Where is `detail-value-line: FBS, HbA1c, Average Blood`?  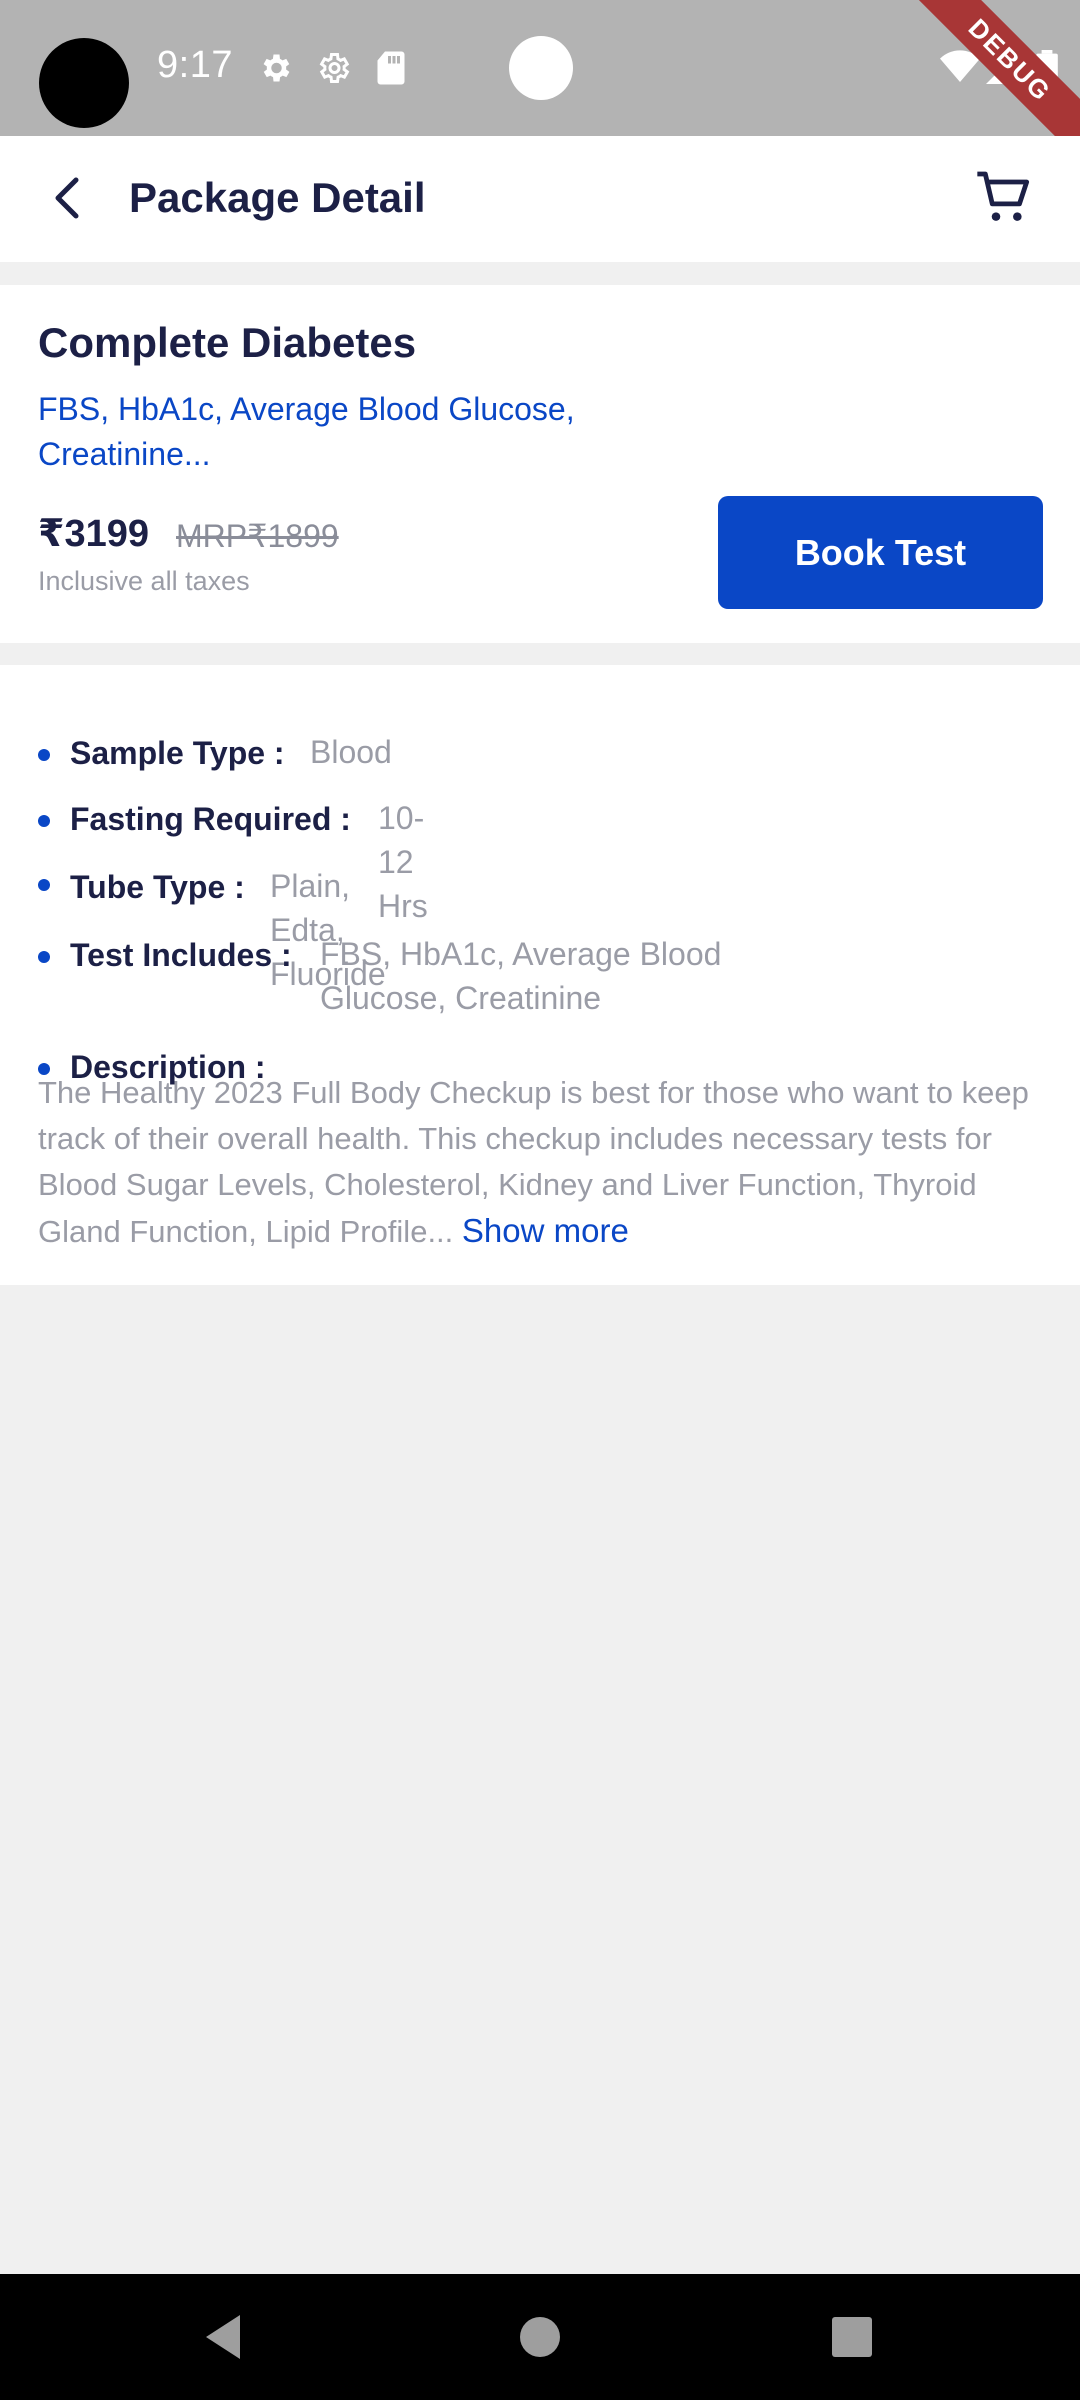 detail-value-line: FBS, HbA1c, Average Blood is located at coordinates (521, 954).